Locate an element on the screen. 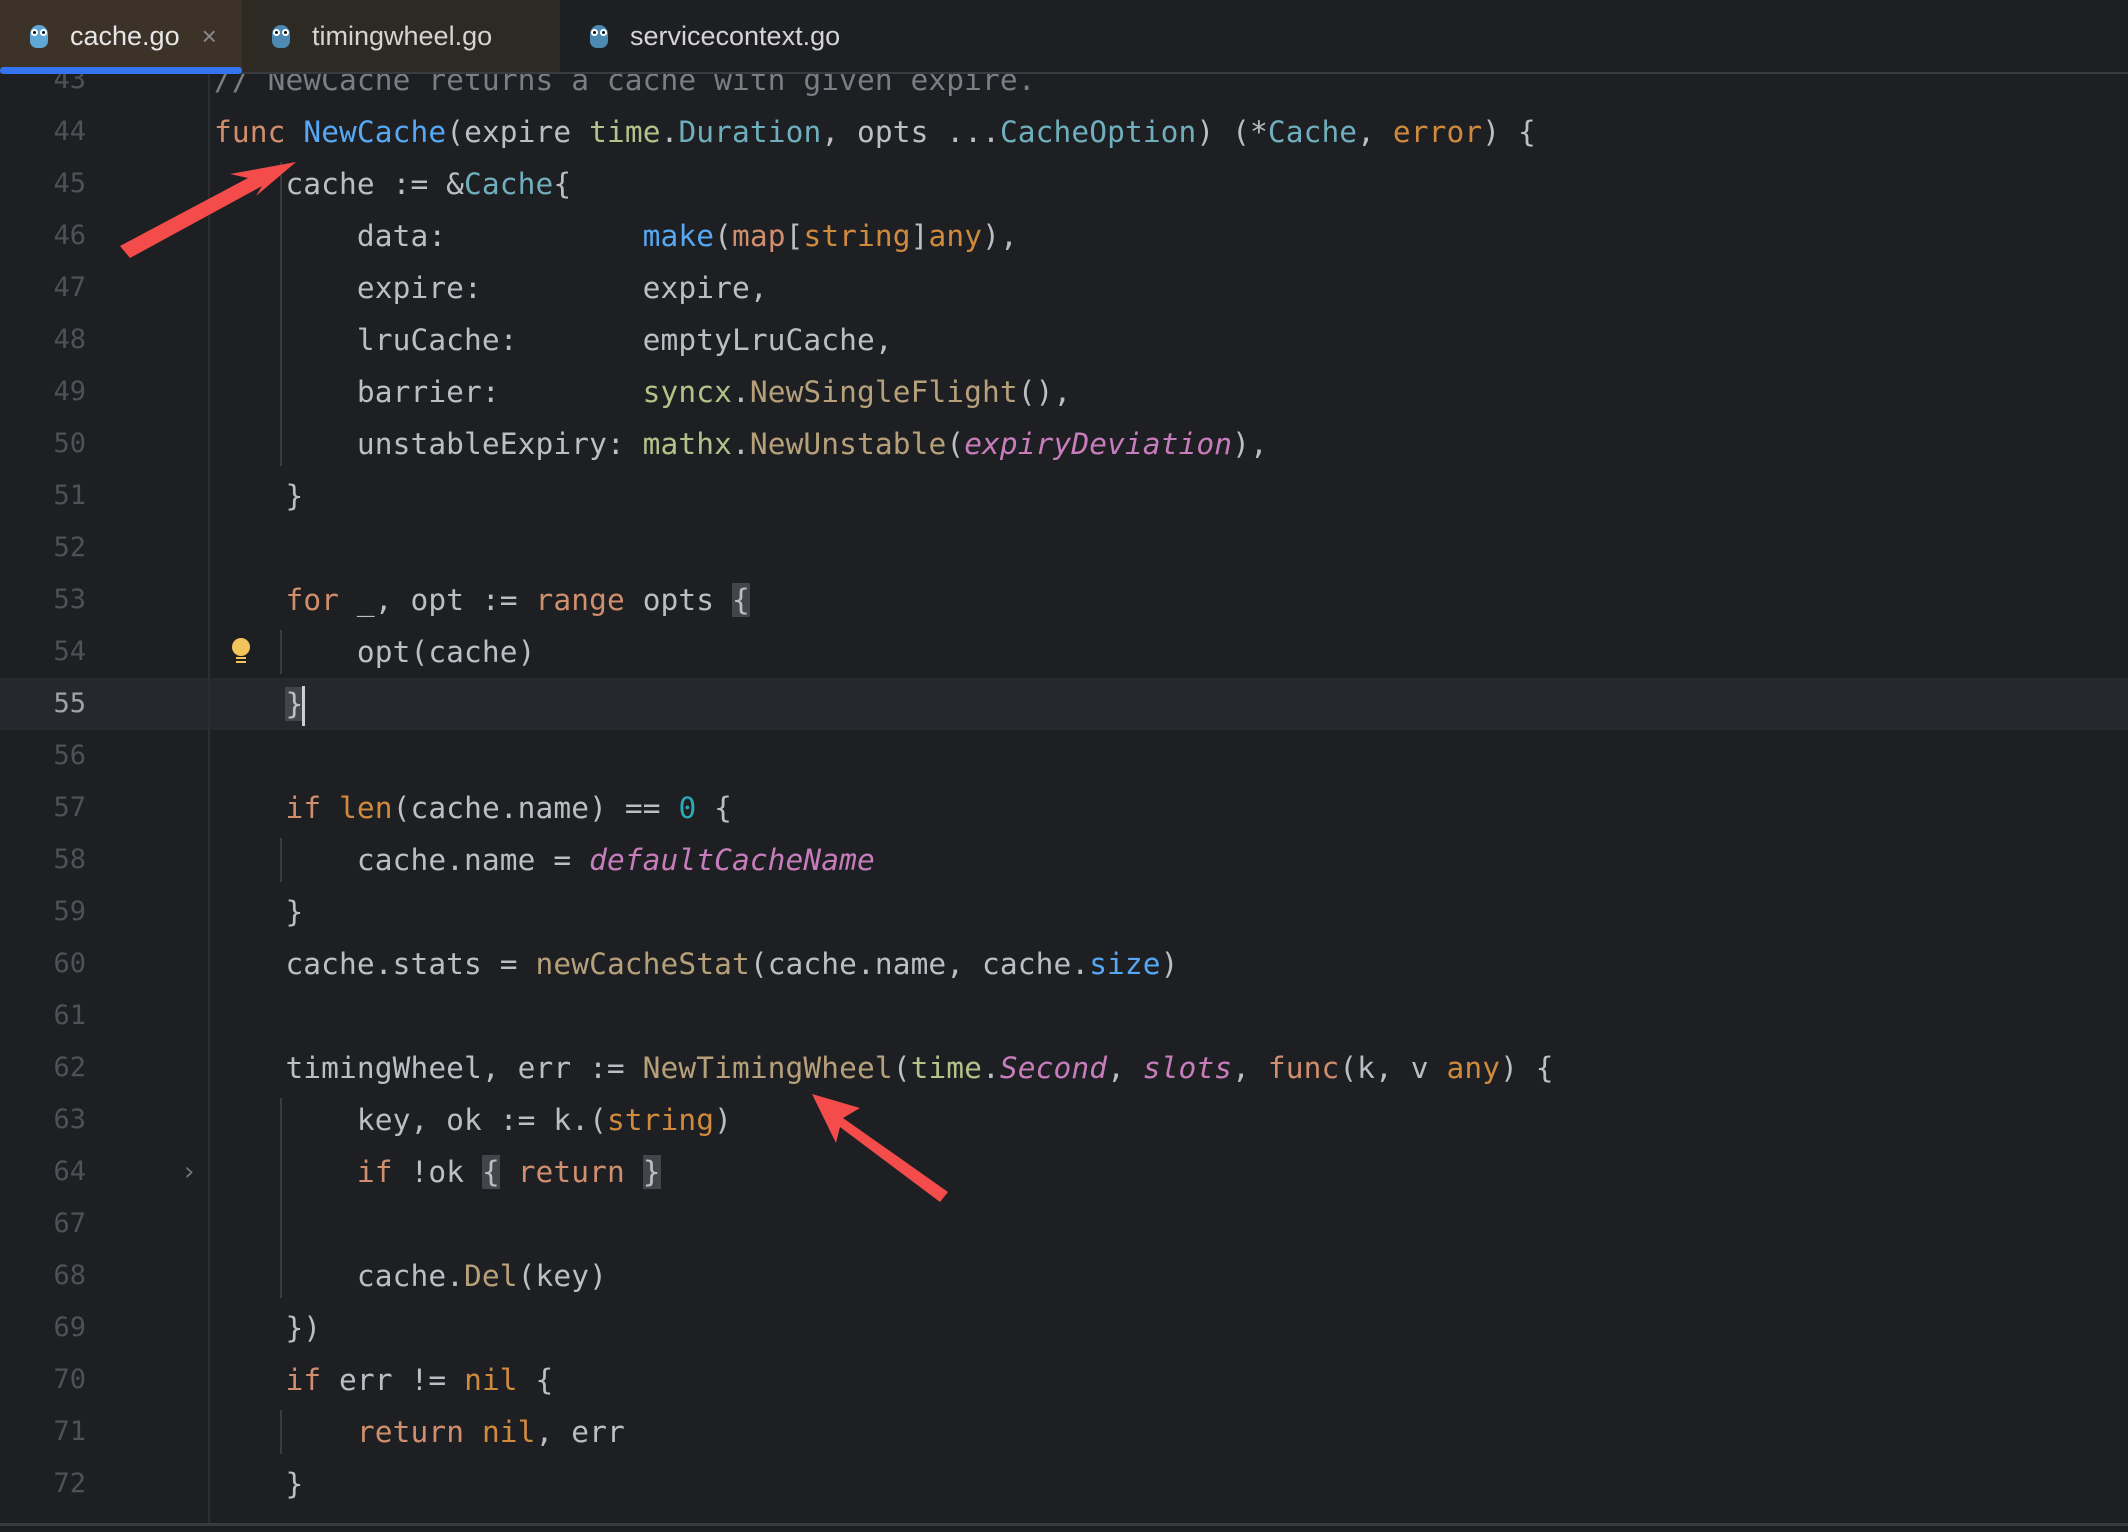 The width and height of the screenshot is (2128, 1532). arrow-to-newcache is located at coordinates (208, 210).